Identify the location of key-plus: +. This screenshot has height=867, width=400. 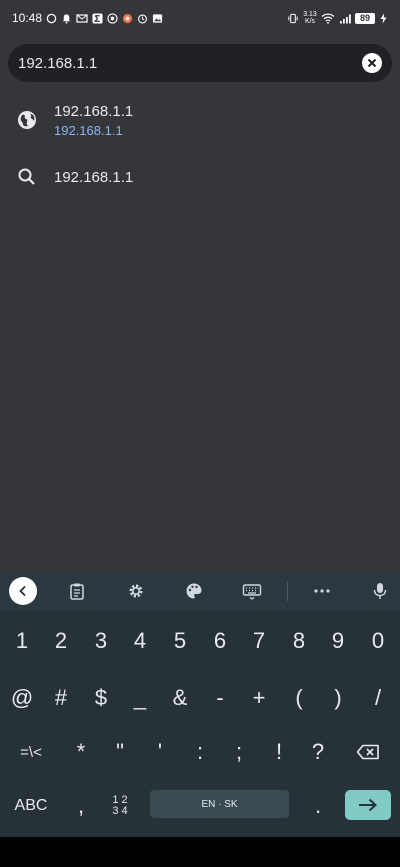
(259, 698).